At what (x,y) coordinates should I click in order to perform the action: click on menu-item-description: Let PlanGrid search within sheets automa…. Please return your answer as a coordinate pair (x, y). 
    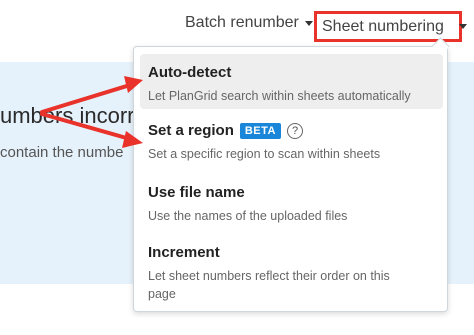
    Looking at the image, I should click on (279, 96).